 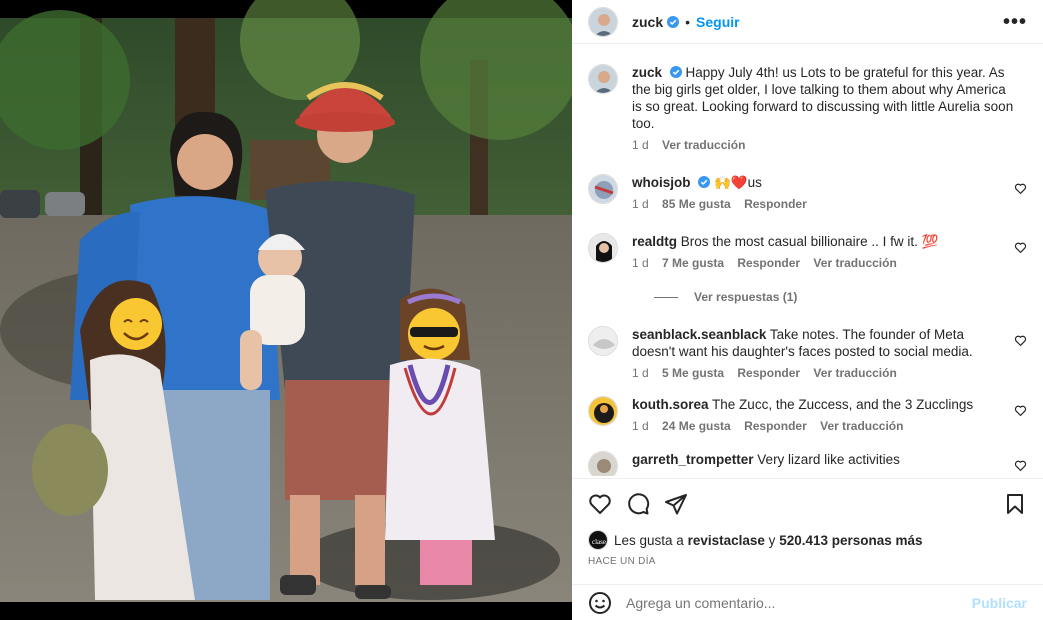 I want to click on comment-likes-count: 5 Me gusta, so click(x=693, y=373).